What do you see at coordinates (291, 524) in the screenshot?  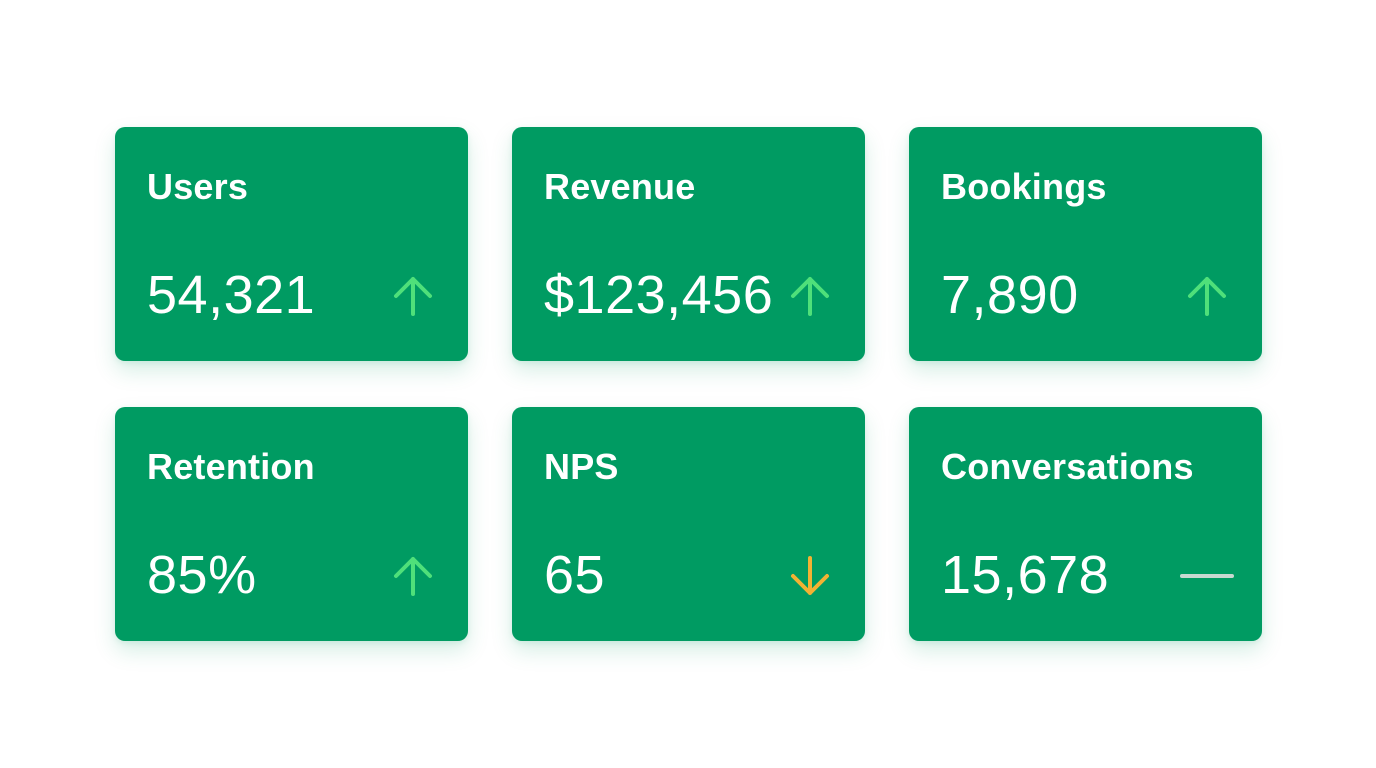 I see `kpi-card-retention: Retention 85%` at bounding box center [291, 524].